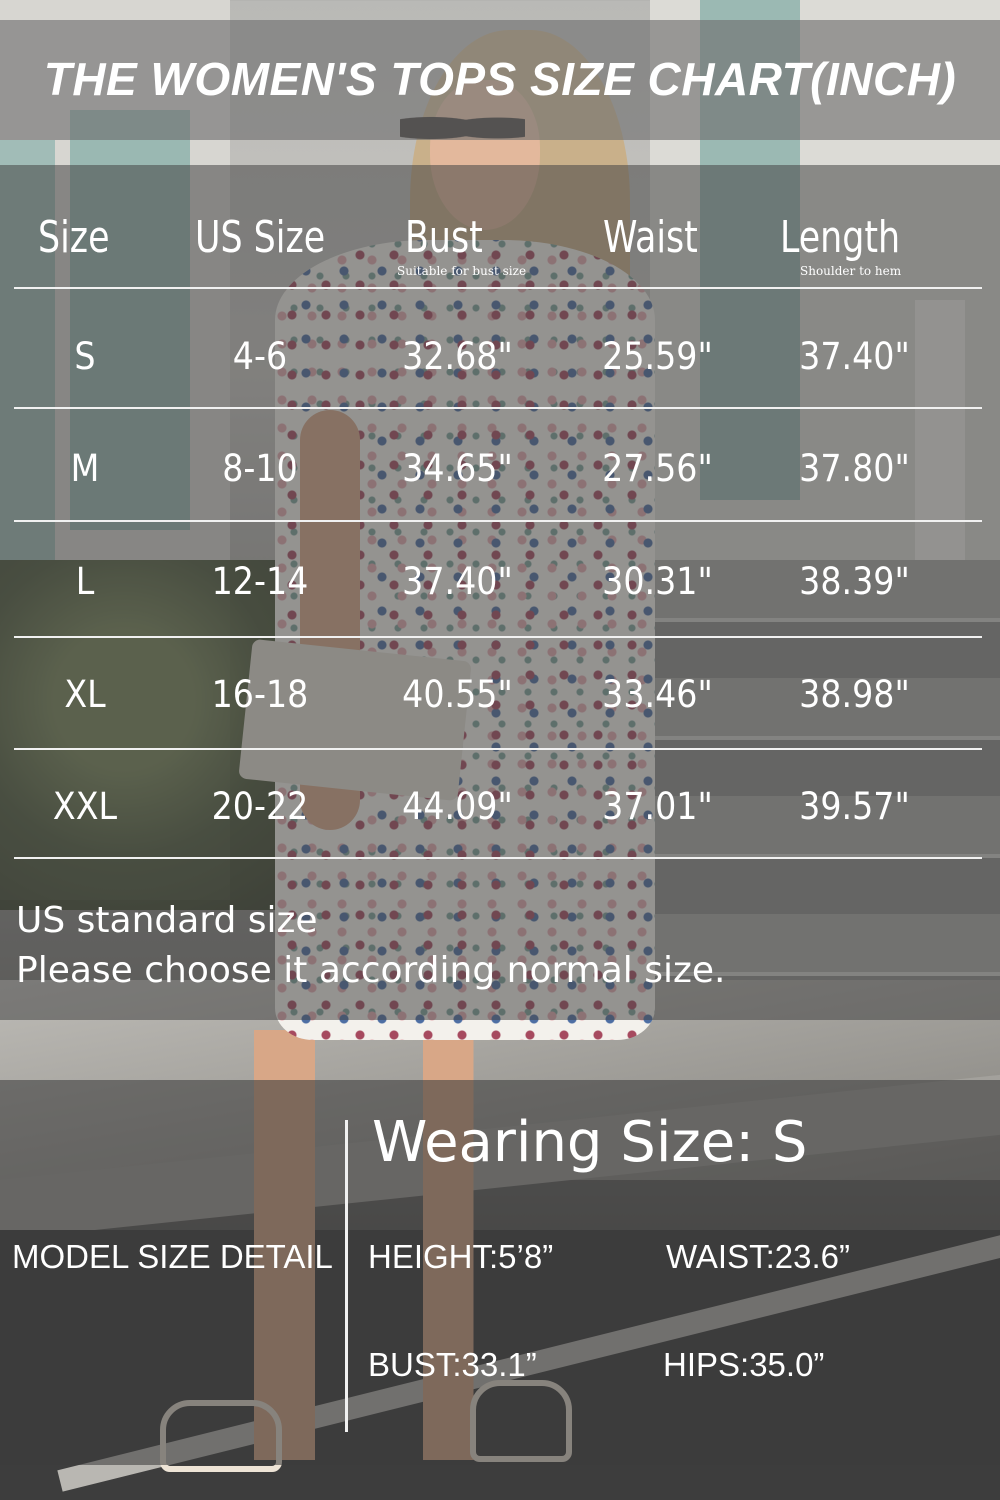  What do you see at coordinates (657, 806) in the screenshot?
I see `table-cell: 37.01"` at bounding box center [657, 806].